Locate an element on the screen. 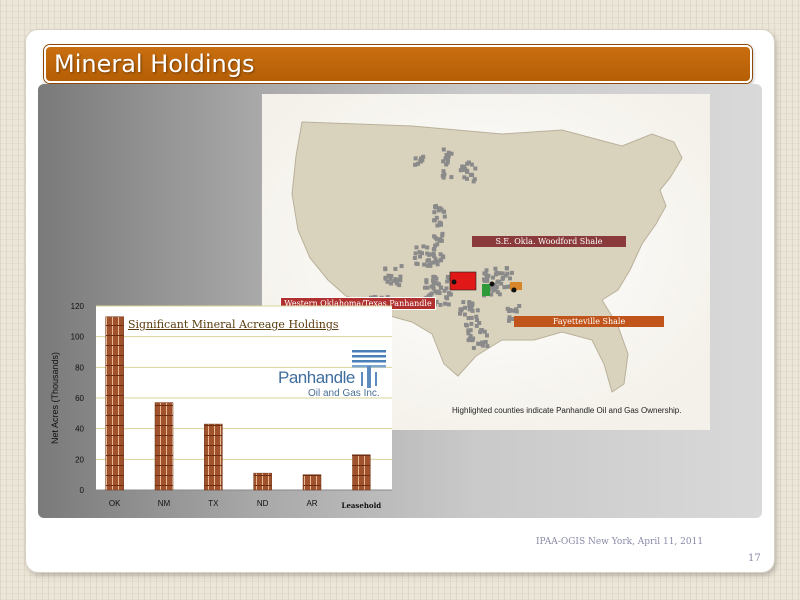 The image size is (800, 600). y-axis-label: Net Acres (Thousands) is located at coordinates (55, 398).